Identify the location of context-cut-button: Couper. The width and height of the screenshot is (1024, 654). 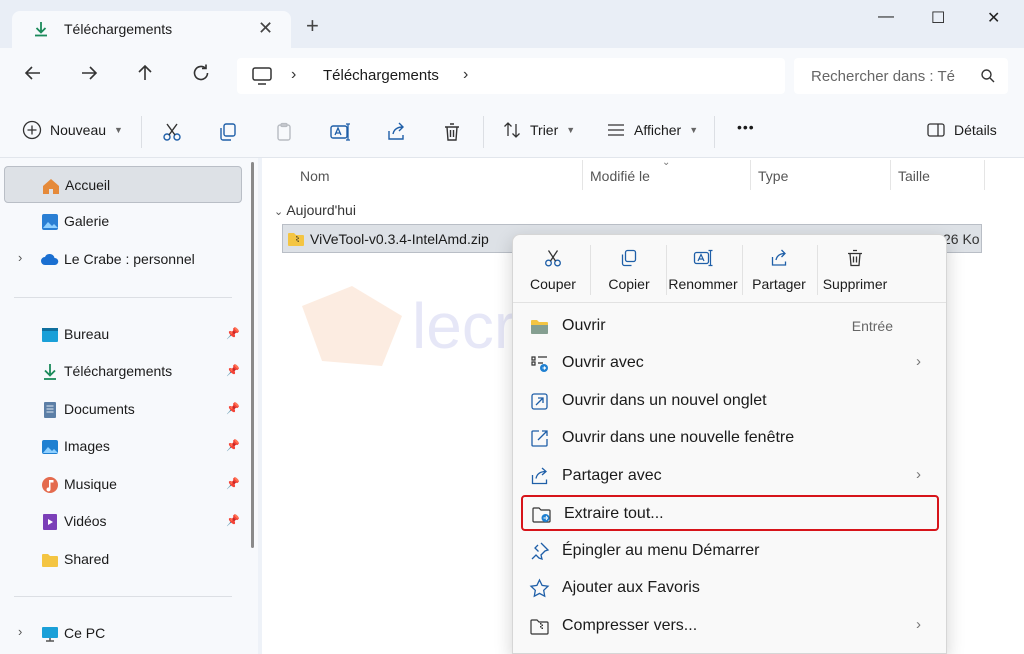
(553, 270).